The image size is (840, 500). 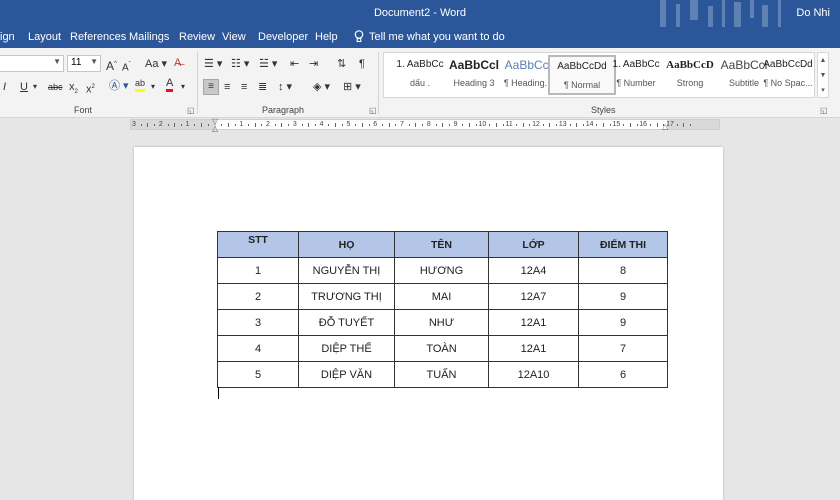 What do you see at coordinates (346, 296) in the screenshot?
I see `cell-ho: TRƯƠNG THỊ` at bounding box center [346, 296].